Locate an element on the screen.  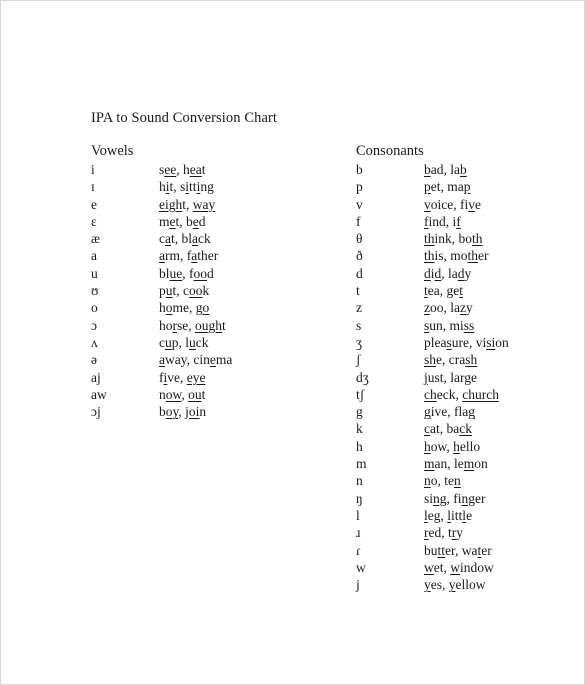
example-words: cup, luck is located at coordinates (184, 342).